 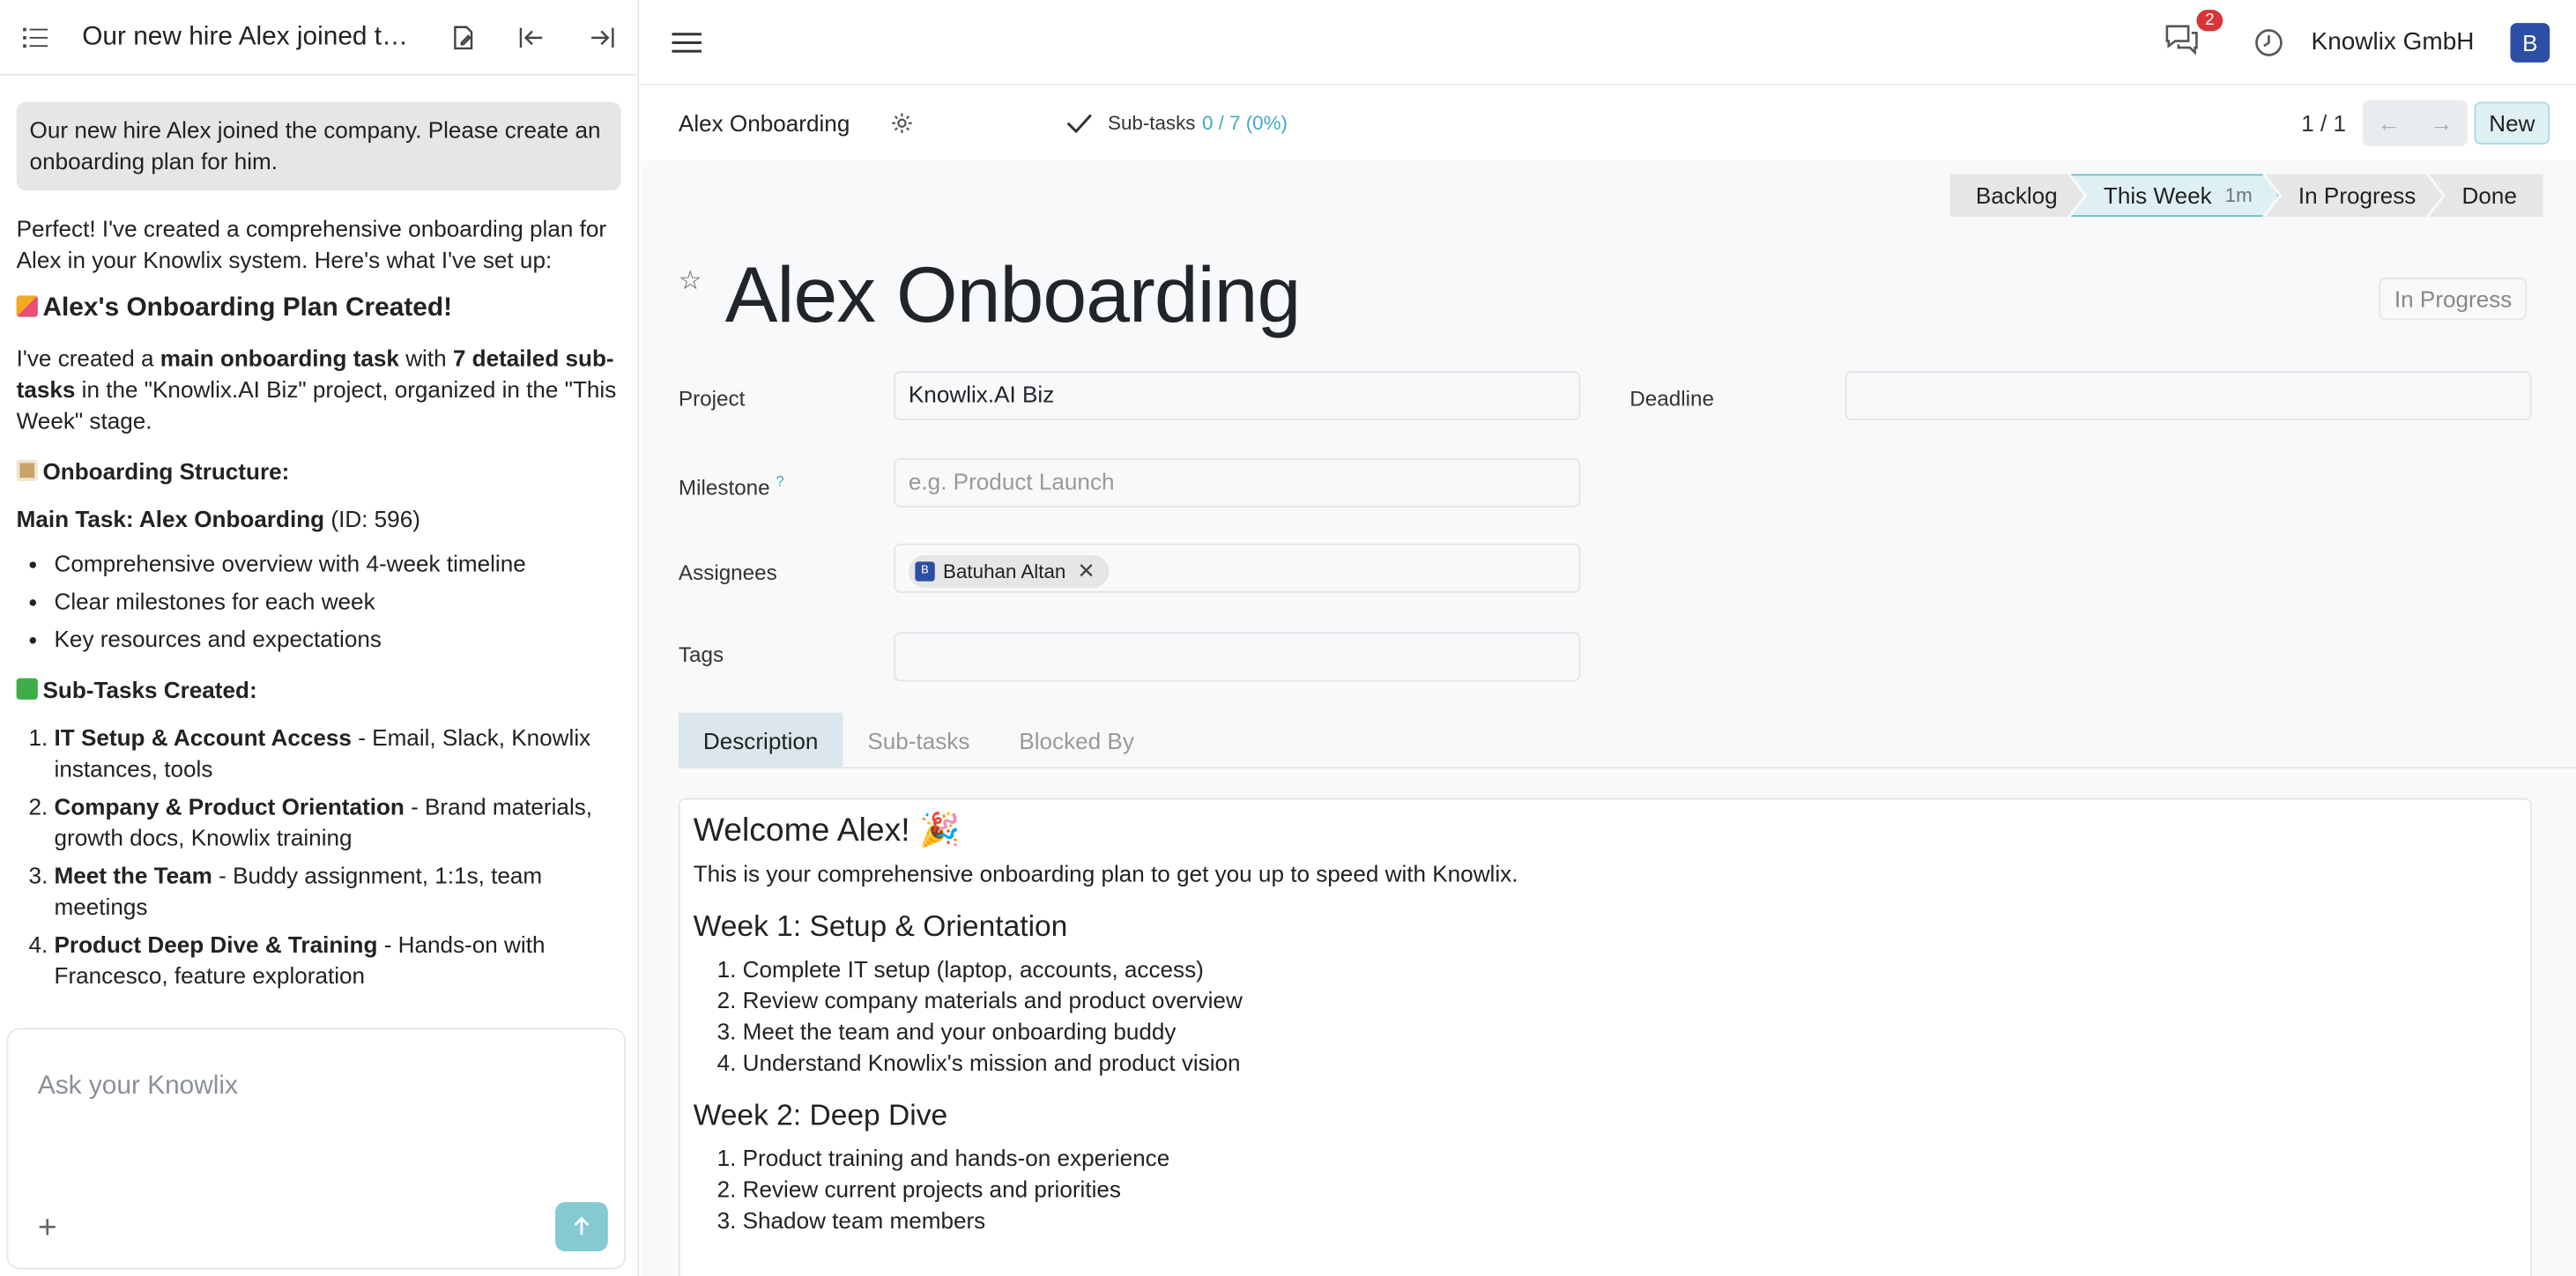 What do you see at coordinates (820, 1114) in the screenshot?
I see `week2-title: Week 2: Deep Dive` at bounding box center [820, 1114].